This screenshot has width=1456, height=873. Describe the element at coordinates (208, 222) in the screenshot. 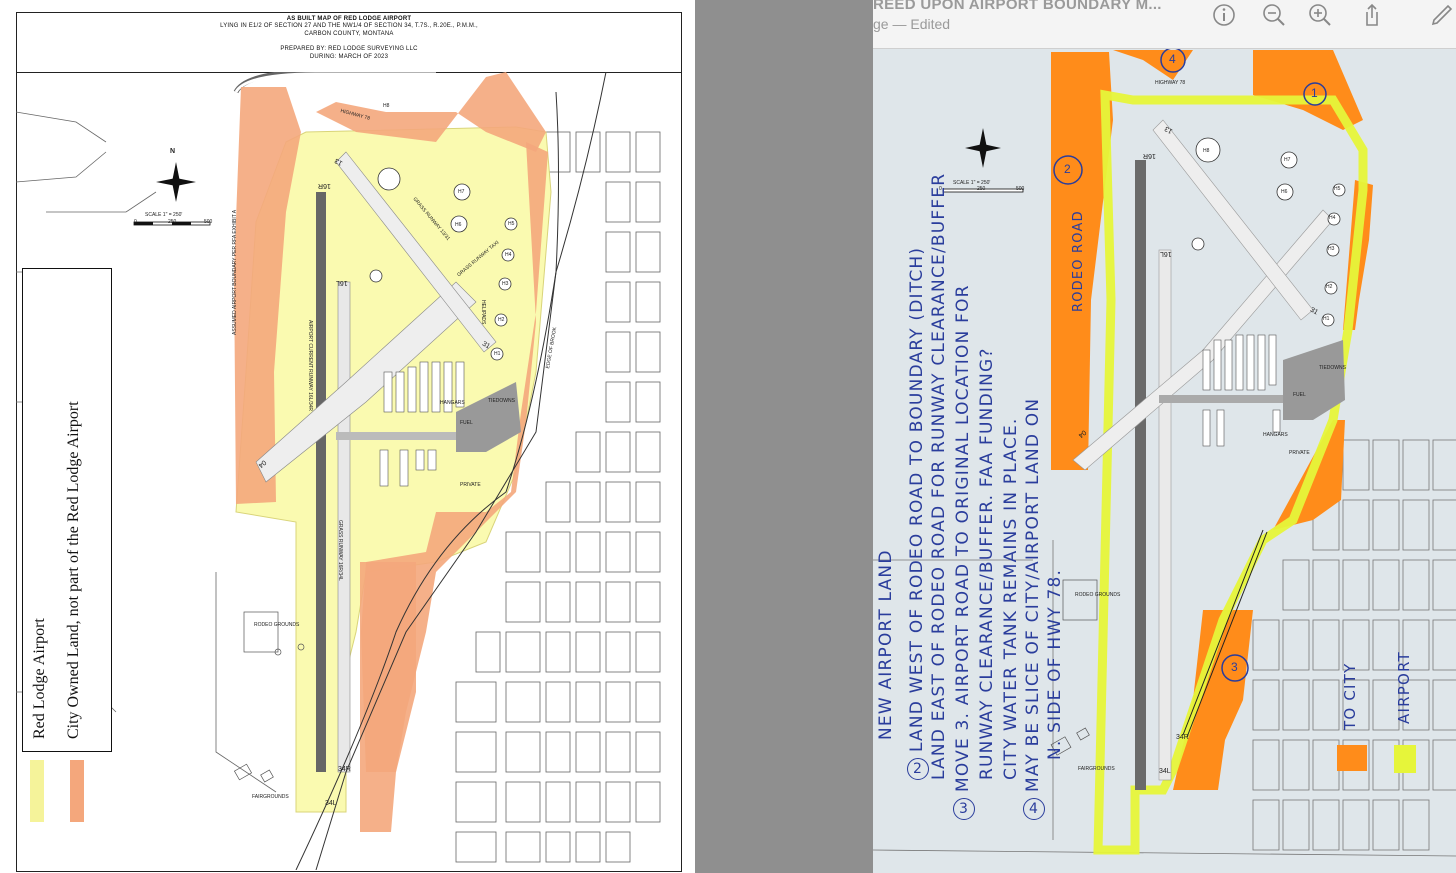

I see `scale-tick-500: 500` at that location.